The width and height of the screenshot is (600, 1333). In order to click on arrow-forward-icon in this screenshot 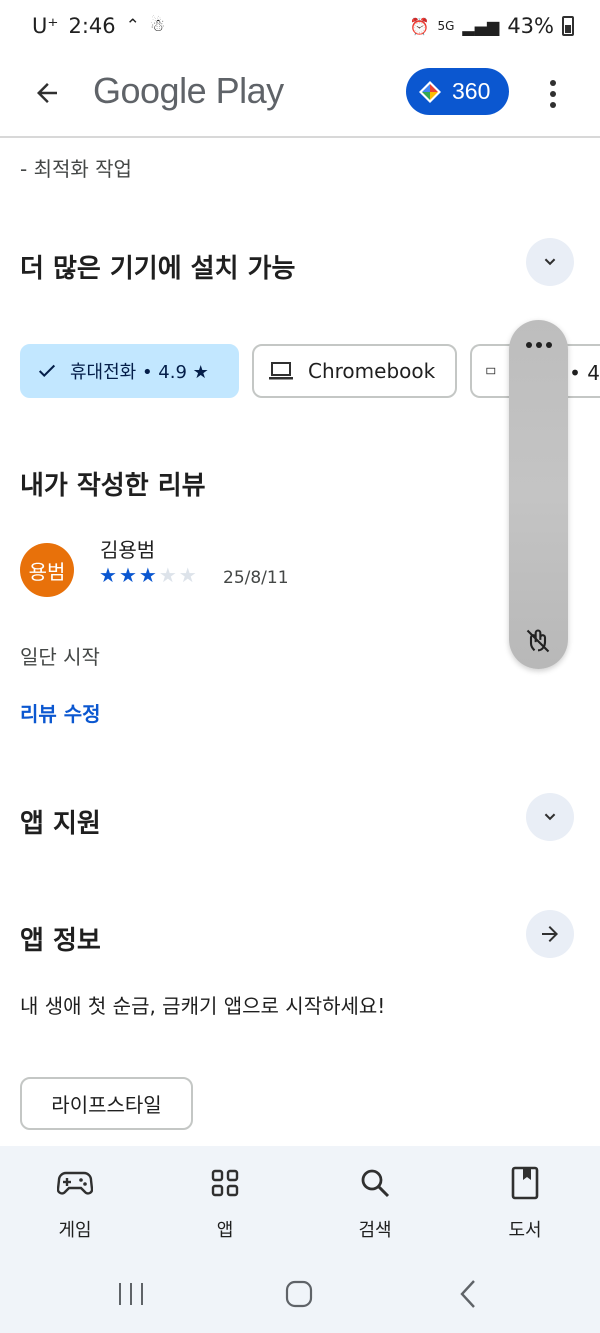, I will do `click(550, 934)`.